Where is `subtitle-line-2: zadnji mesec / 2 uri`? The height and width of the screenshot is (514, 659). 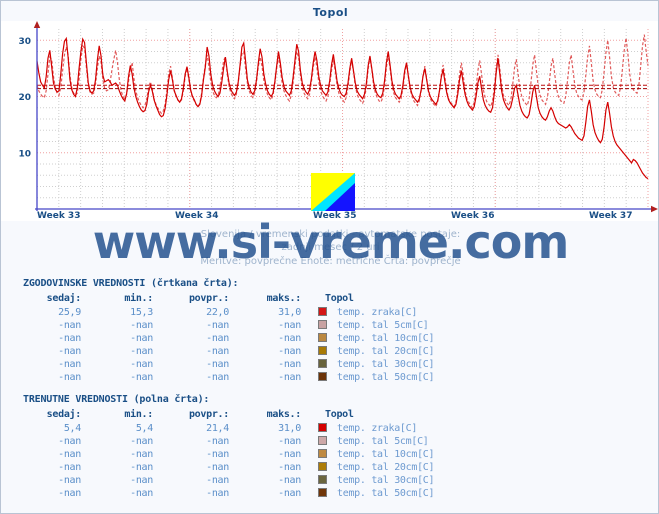
subtitle-line-2: zadnji mesec / 2 uri is located at coordinates (330, 247).